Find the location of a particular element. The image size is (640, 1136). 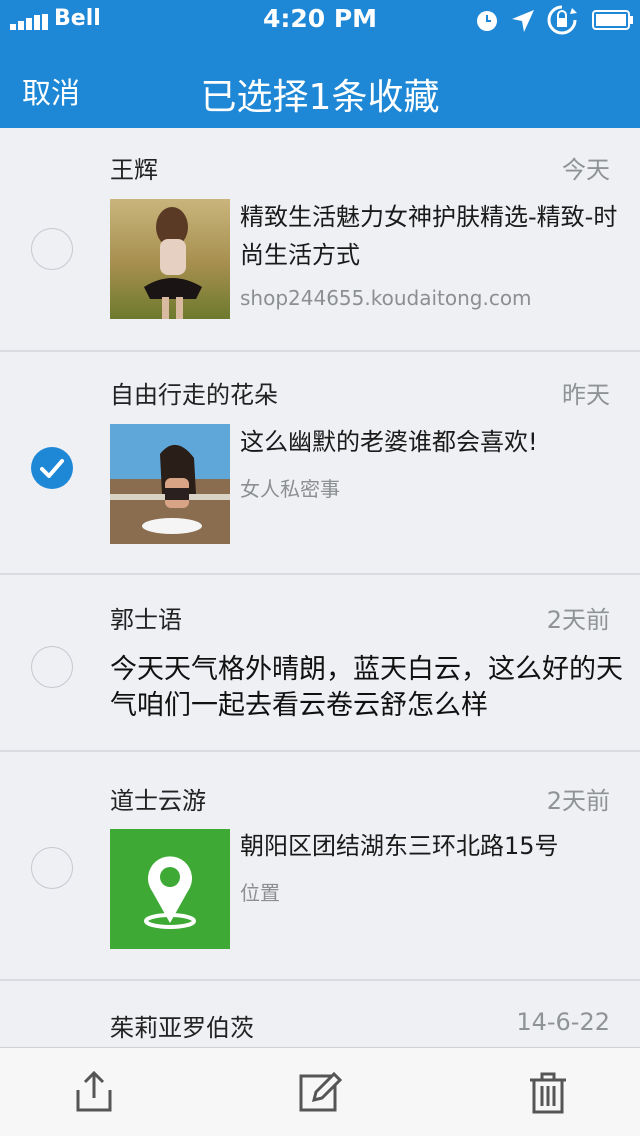

item-date: 昨天 is located at coordinates (586, 395).